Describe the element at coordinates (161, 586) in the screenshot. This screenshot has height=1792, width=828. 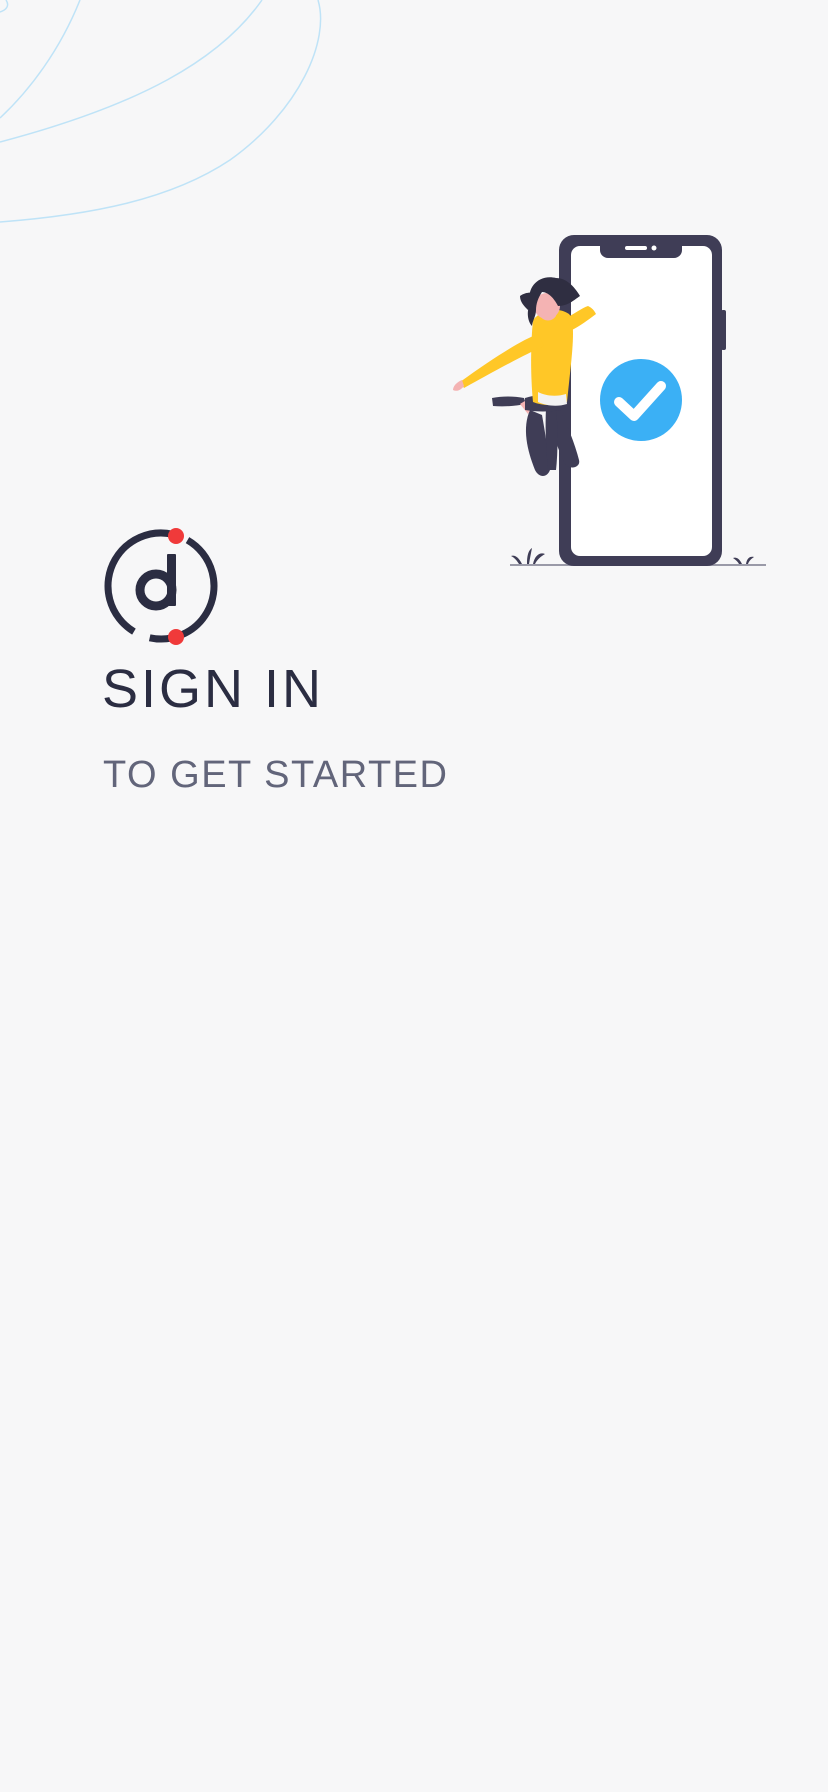
I see `brand-logo` at that location.